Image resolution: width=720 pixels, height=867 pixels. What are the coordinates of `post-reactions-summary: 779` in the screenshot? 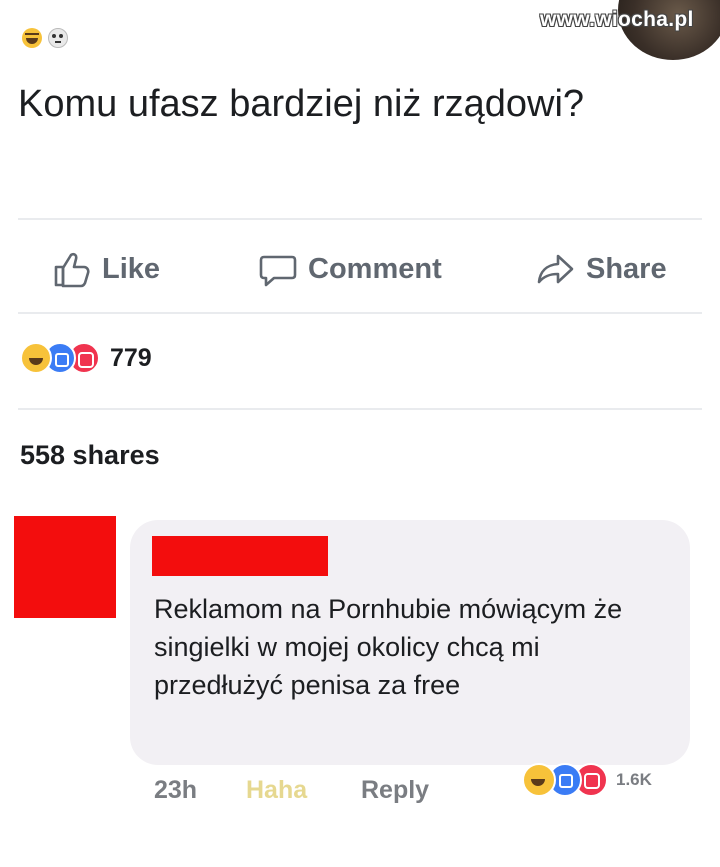 It's located at (86, 358).